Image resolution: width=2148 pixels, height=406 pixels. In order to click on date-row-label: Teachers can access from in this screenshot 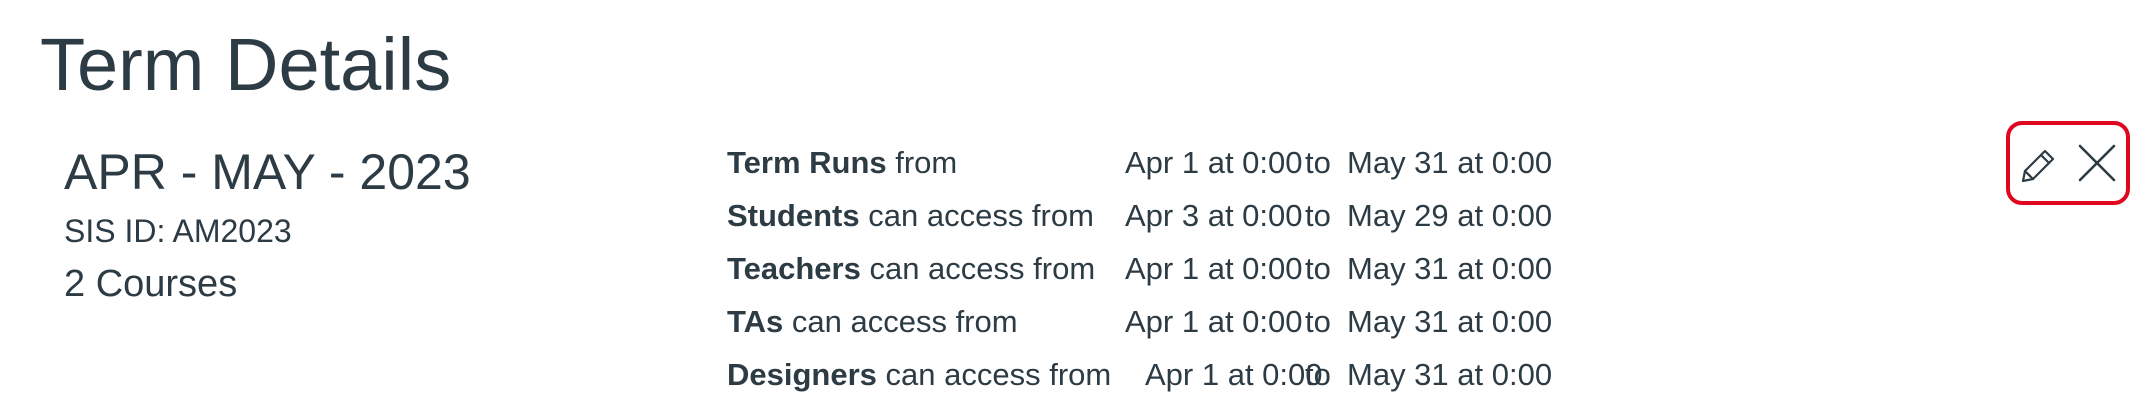, I will do `click(911, 269)`.